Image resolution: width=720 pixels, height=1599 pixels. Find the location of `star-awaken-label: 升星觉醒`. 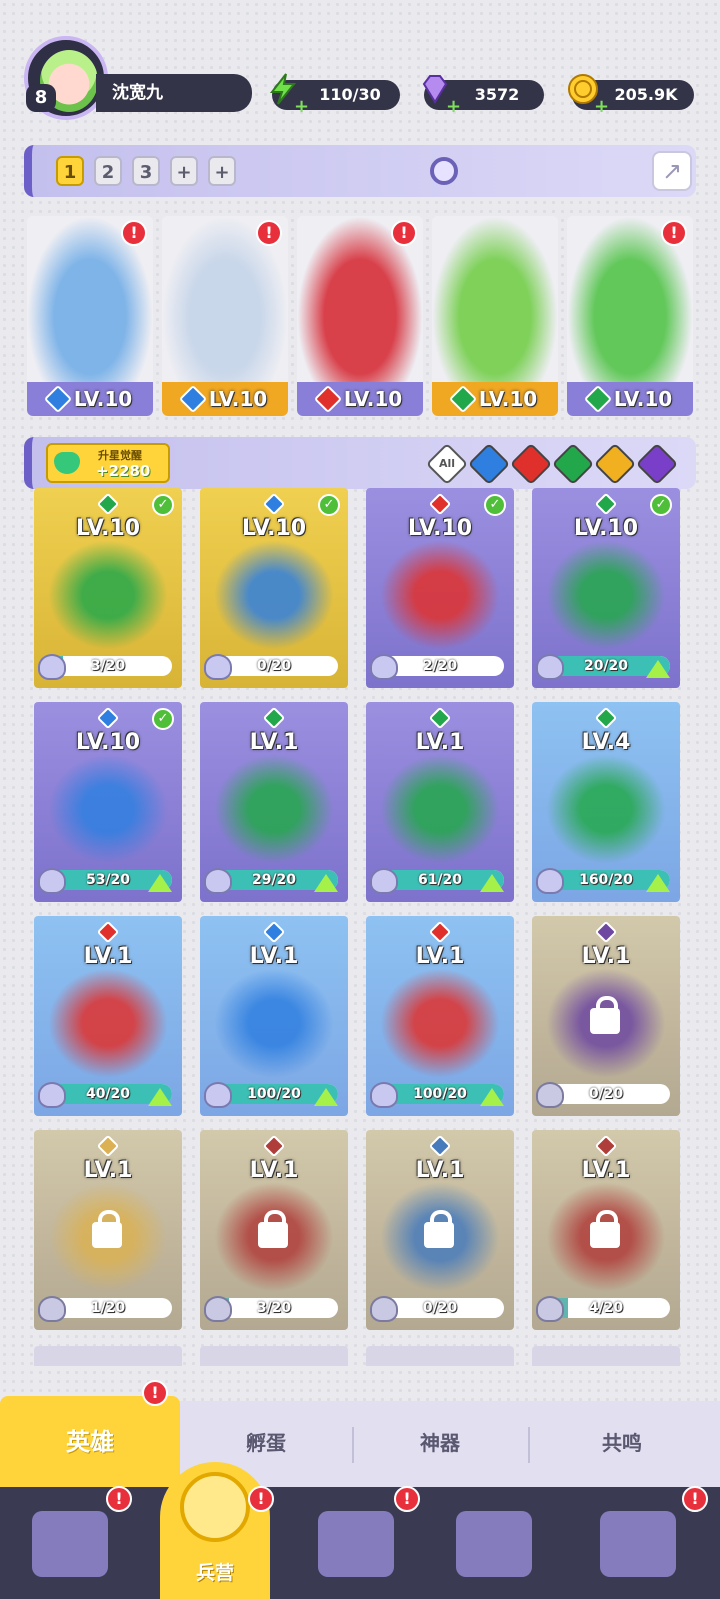

star-awaken-label: 升星觉醒 is located at coordinates (120, 455).